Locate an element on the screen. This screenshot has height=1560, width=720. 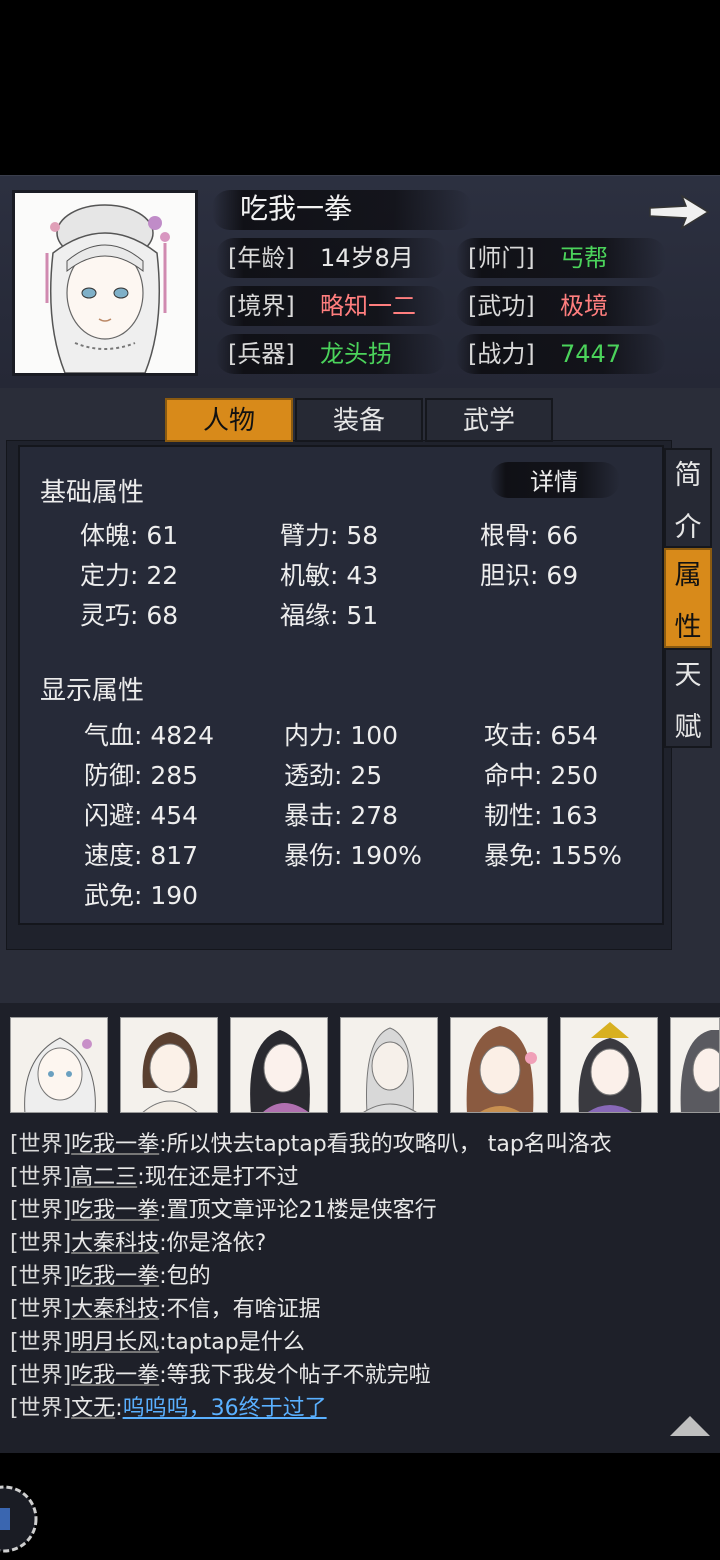
realm-value: 略知一二 is located at coordinates (368, 306).